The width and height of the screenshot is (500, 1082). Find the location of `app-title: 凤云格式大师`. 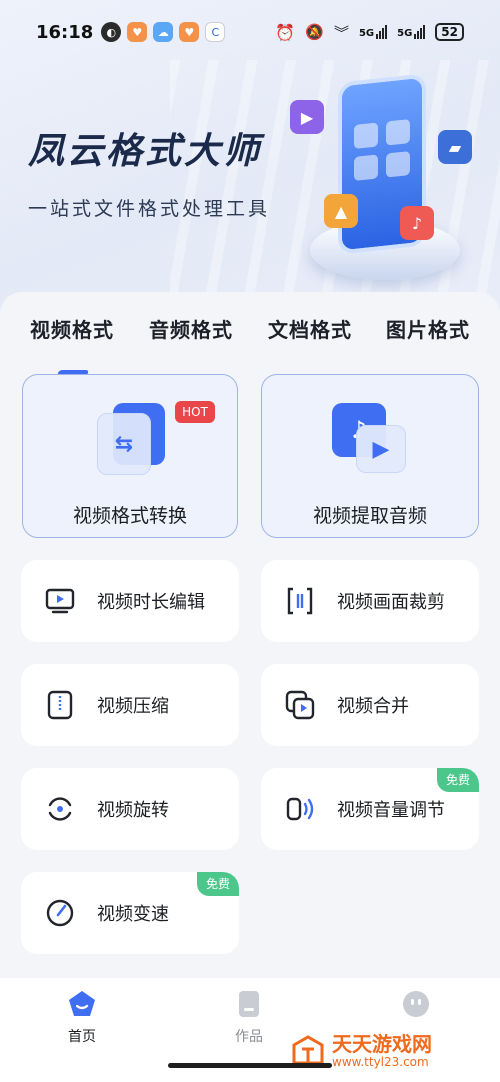

app-title: 凤云格式大师 is located at coordinates (145, 151).